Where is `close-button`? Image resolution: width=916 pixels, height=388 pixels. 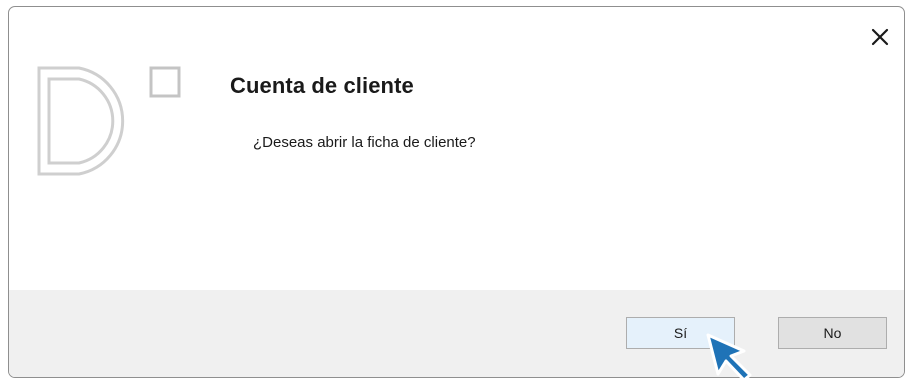
close-button is located at coordinates (880, 37).